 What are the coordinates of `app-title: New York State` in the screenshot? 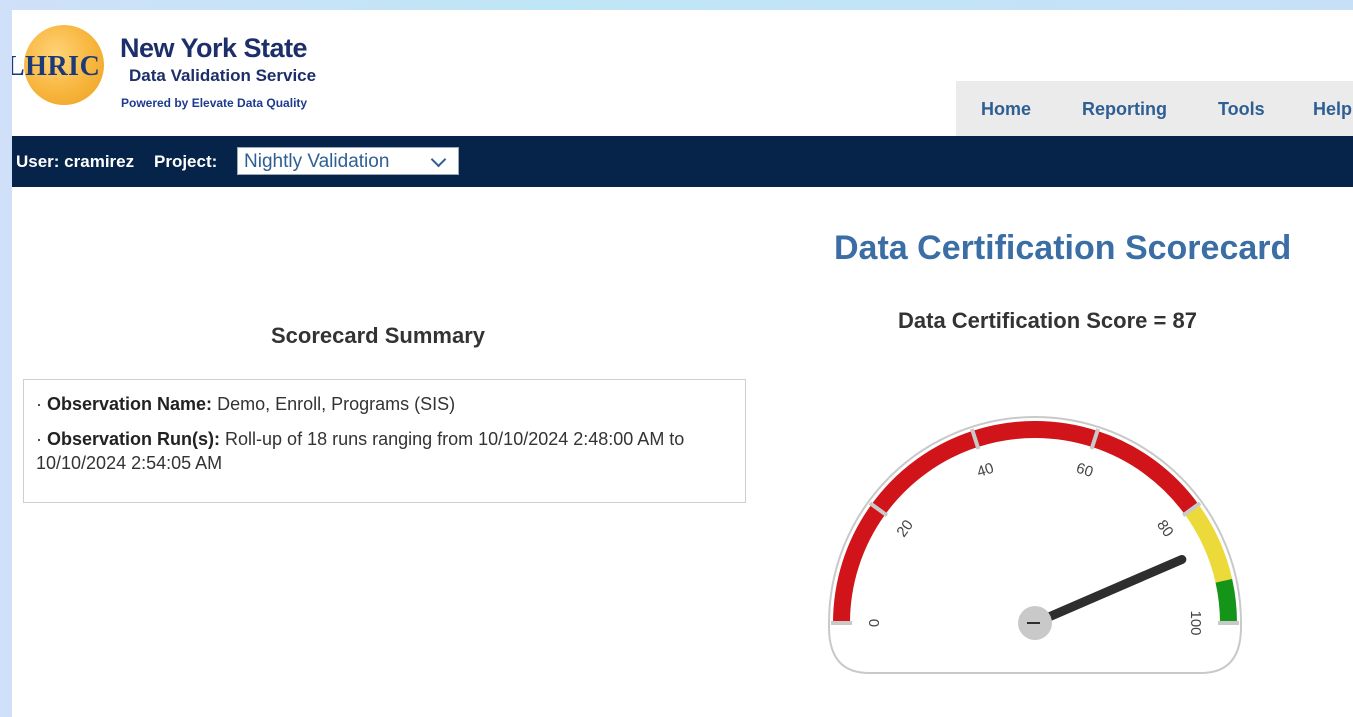 It's located at (214, 48).